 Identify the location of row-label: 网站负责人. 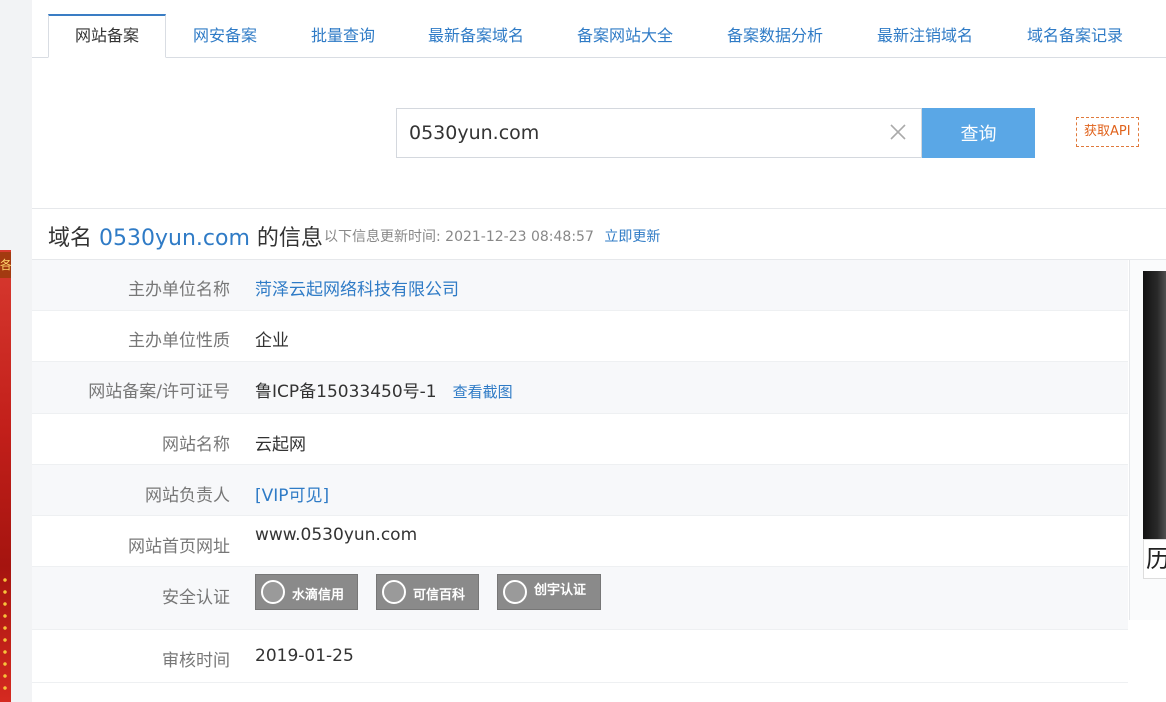
(187, 496).